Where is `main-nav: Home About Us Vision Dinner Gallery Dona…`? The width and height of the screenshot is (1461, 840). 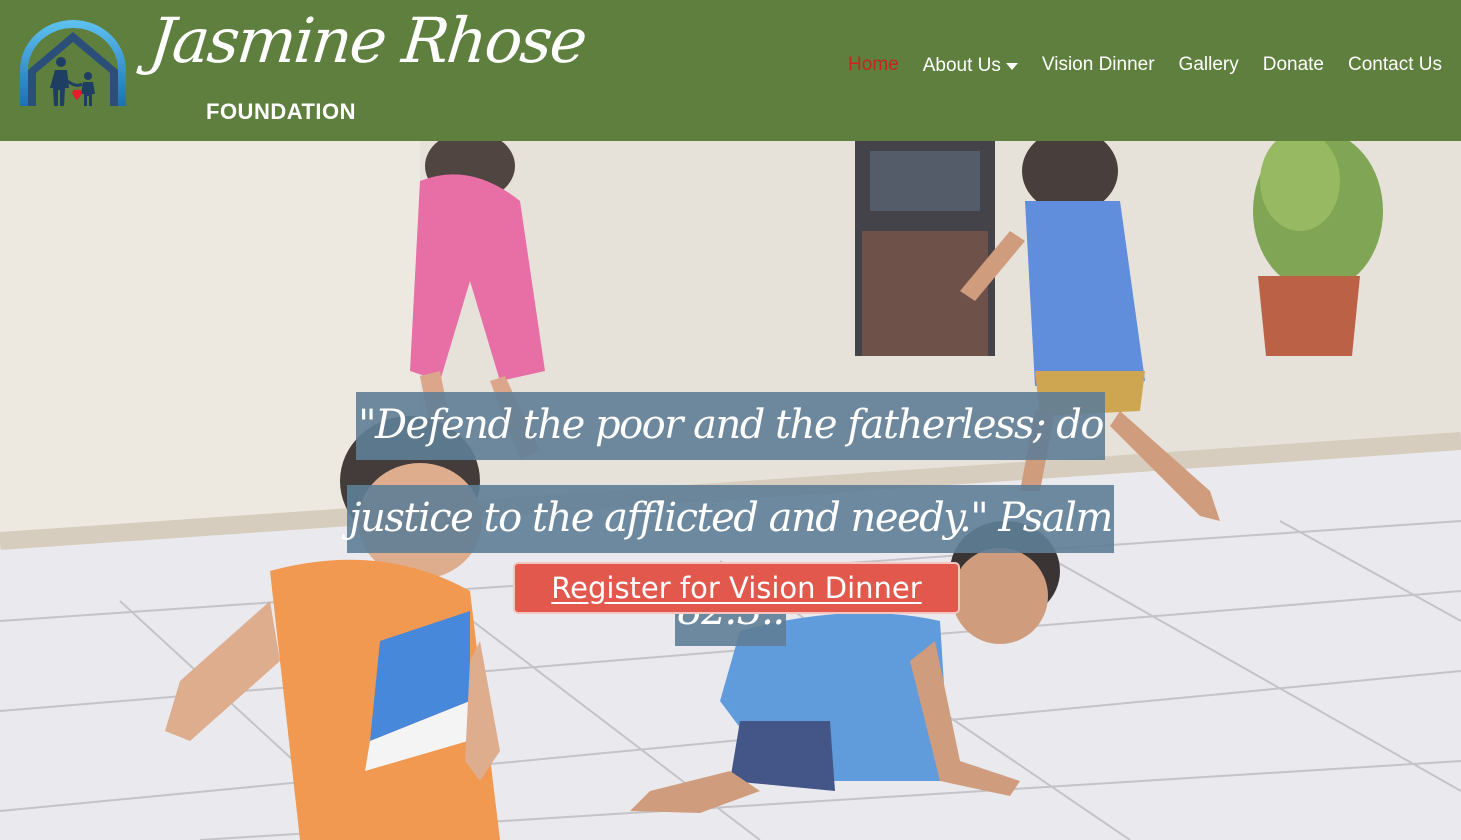 main-nav: Home About Us Vision Dinner Gallery Dona… is located at coordinates (1133, 64).